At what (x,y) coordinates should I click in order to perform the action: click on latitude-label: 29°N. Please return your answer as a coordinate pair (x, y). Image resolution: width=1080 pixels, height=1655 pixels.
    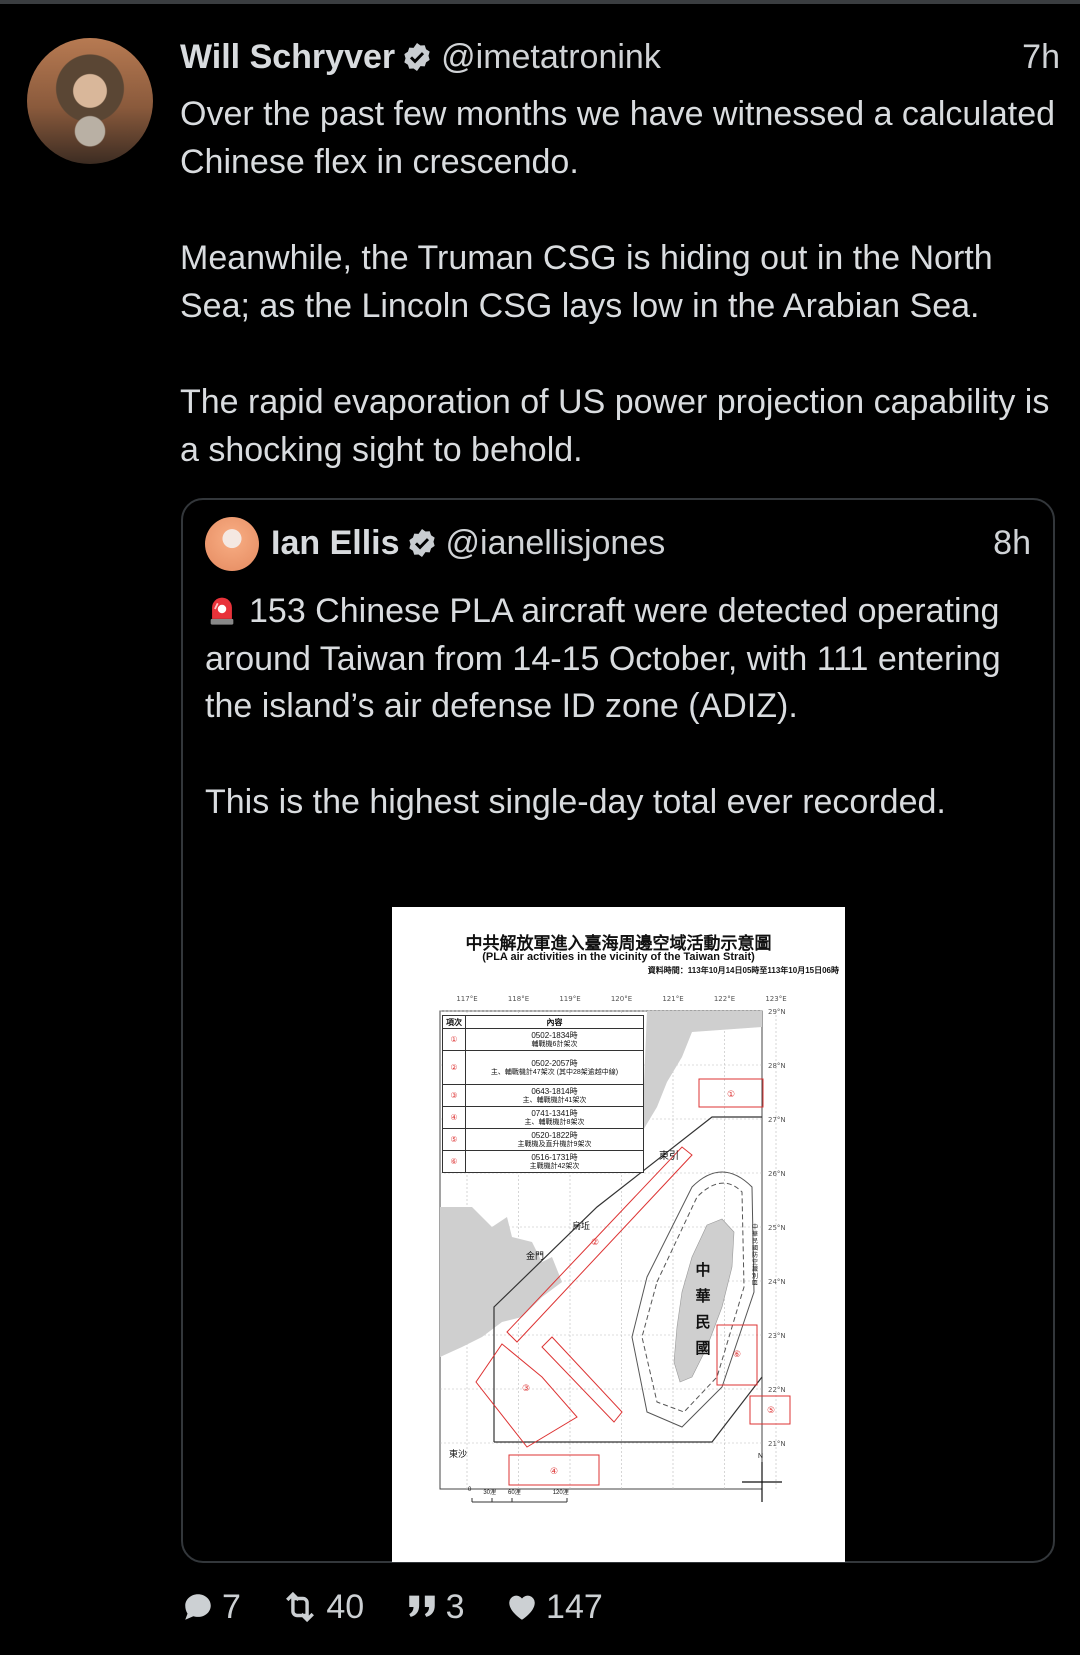
    Looking at the image, I should click on (777, 1012).